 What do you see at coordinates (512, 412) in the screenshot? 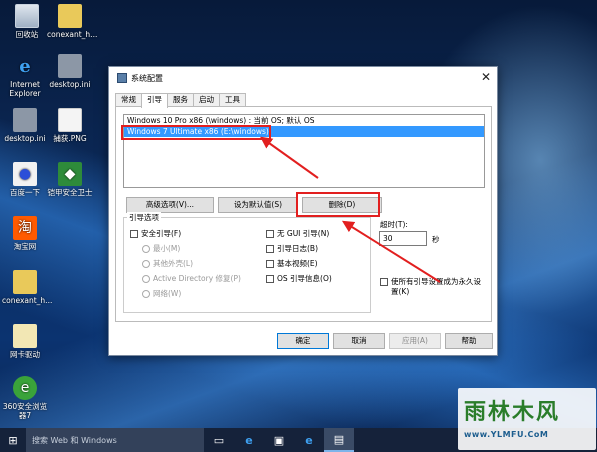
I see `watermark-title: 雨林木风` at bounding box center [512, 412].